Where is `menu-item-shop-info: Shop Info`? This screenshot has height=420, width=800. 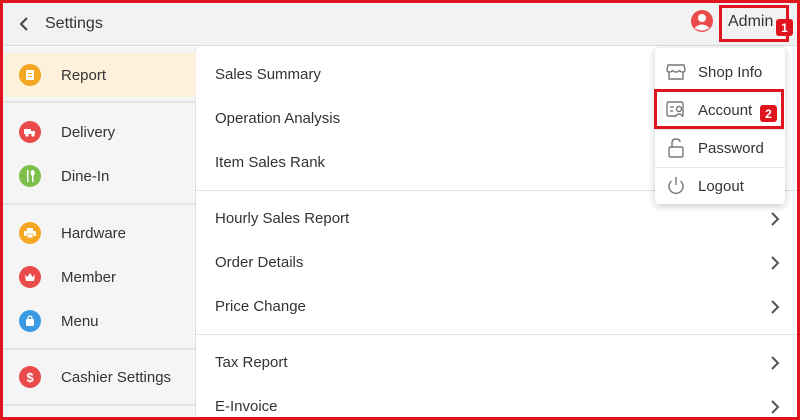 menu-item-shop-info: Shop Info is located at coordinates (720, 72).